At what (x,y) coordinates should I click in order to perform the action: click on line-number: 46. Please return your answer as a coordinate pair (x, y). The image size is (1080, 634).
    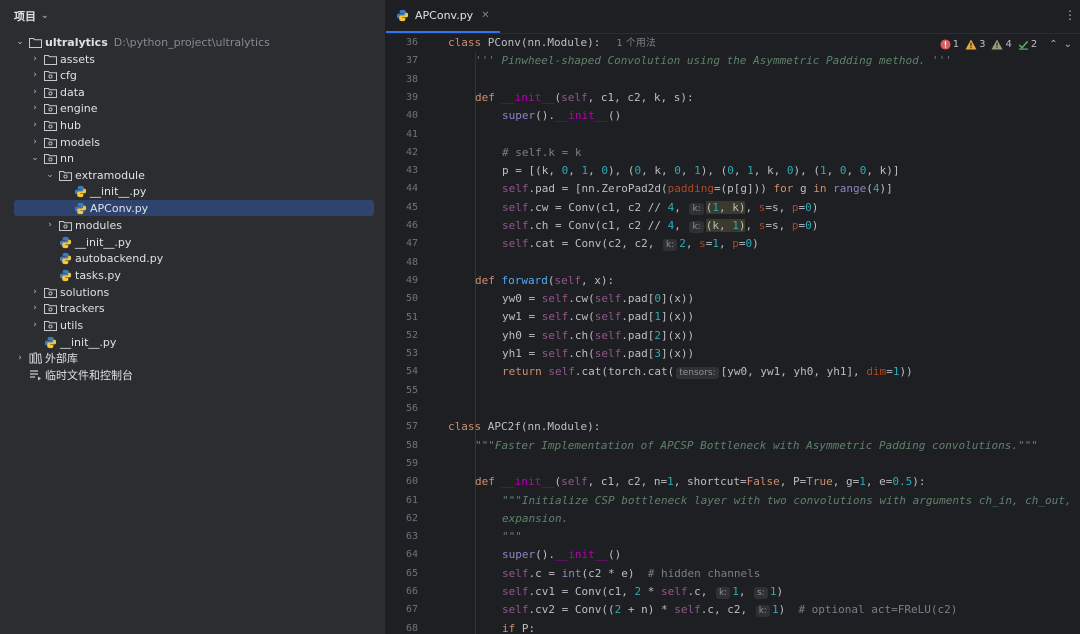
    Looking at the image, I should click on (411, 225).